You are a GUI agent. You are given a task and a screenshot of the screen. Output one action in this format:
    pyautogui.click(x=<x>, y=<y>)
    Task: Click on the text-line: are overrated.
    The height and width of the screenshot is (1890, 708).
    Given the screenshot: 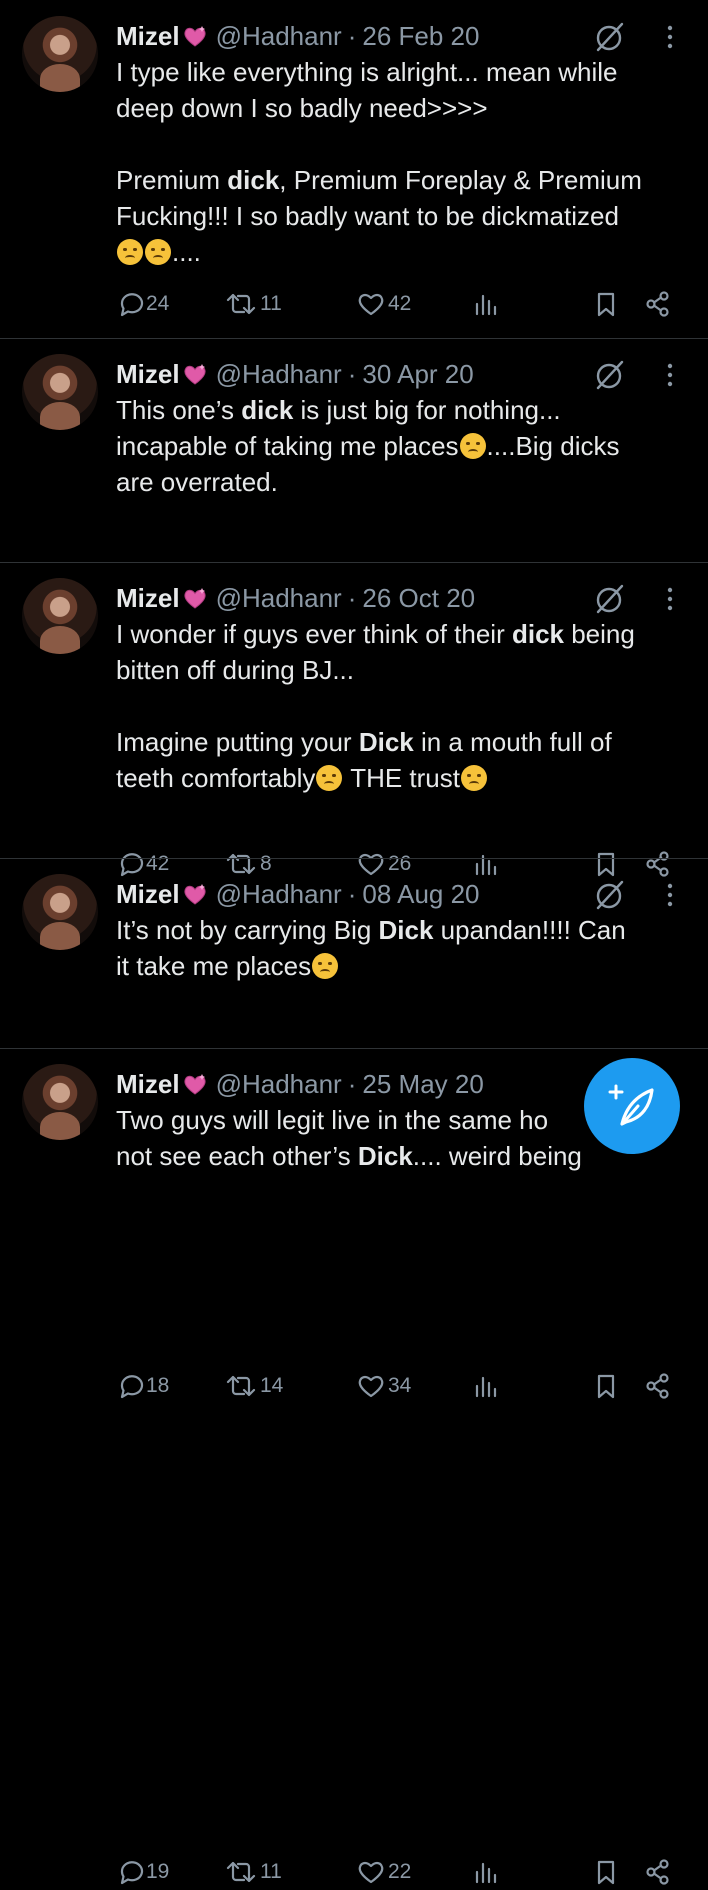 What is the action you would take?
    pyautogui.click(x=401, y=482)
    